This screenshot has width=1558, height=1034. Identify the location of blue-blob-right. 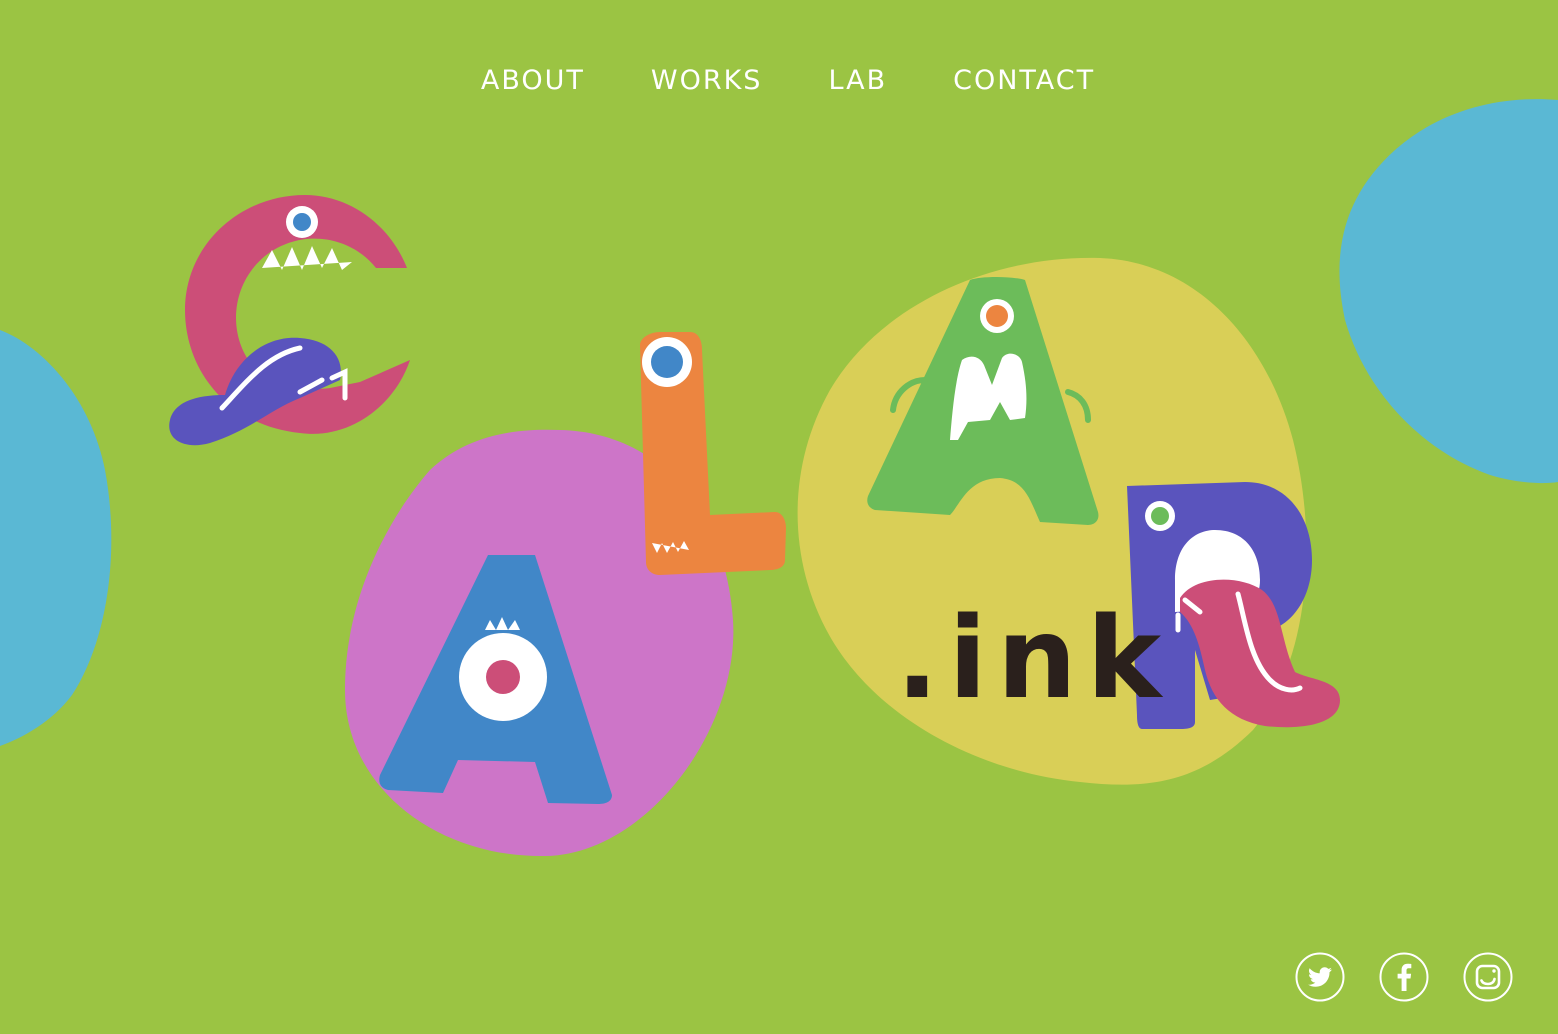
(1448, 291).